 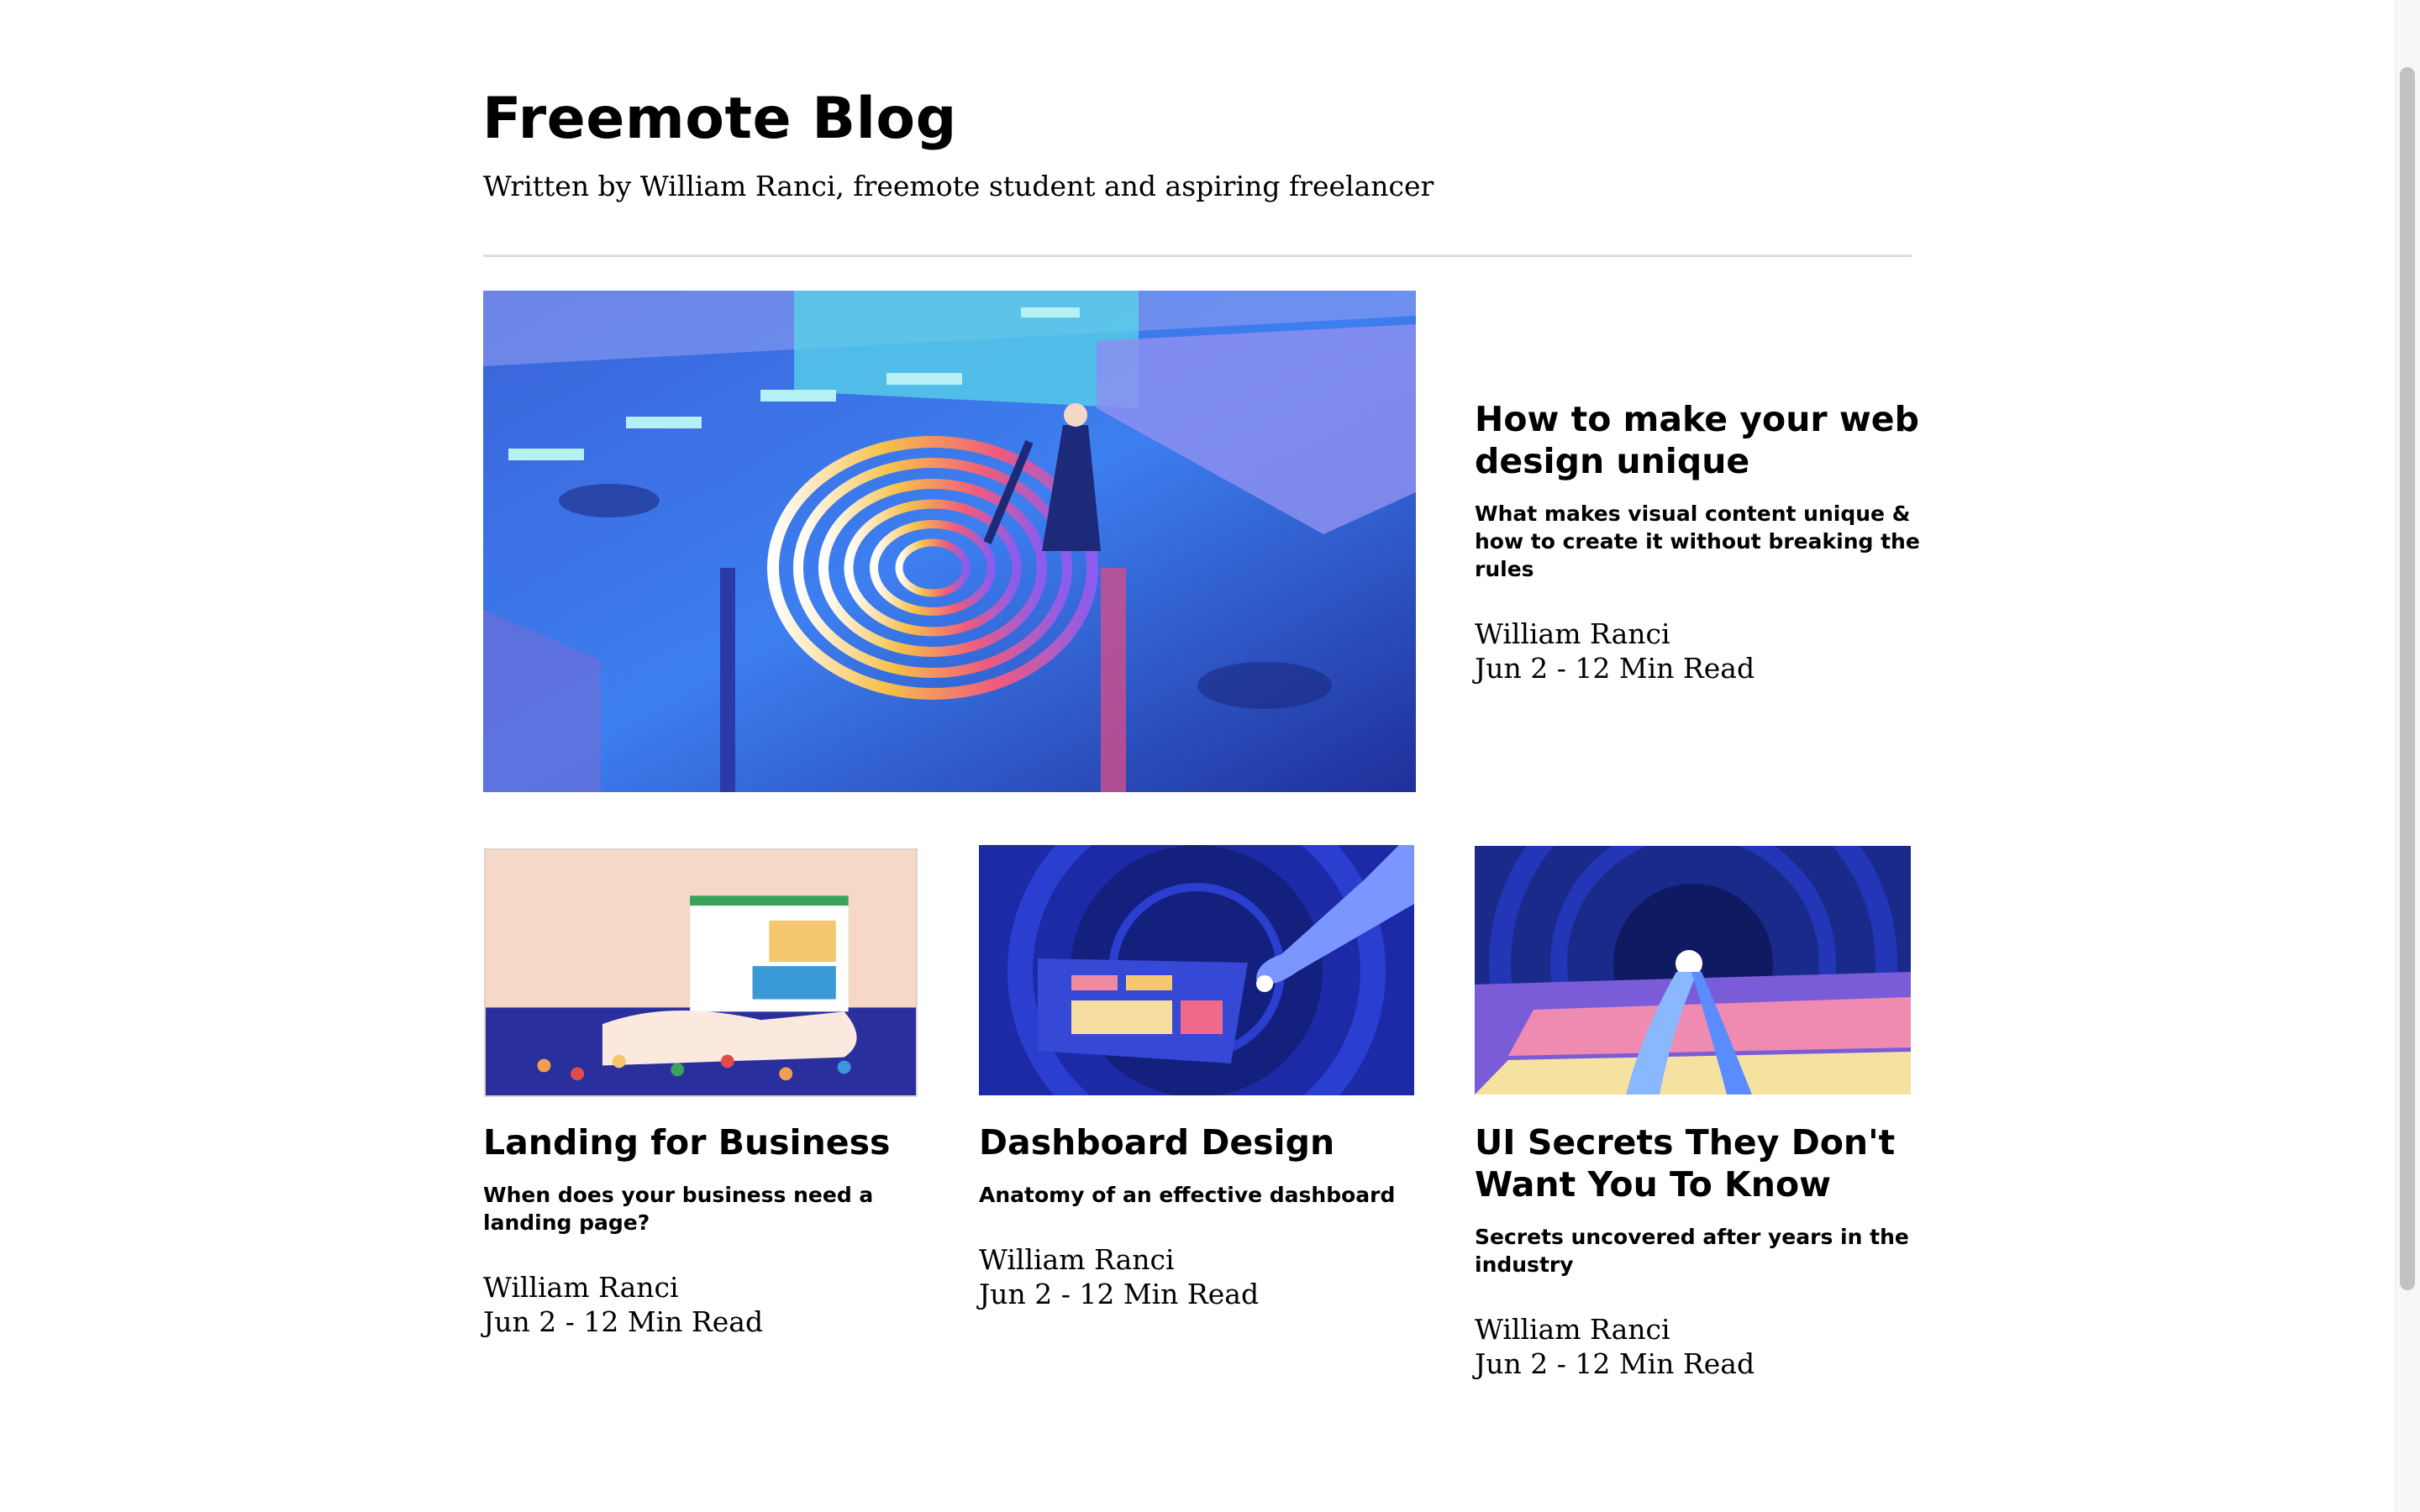 I want to click on post-image-ui-secrets, so click(x=1693, y=970).